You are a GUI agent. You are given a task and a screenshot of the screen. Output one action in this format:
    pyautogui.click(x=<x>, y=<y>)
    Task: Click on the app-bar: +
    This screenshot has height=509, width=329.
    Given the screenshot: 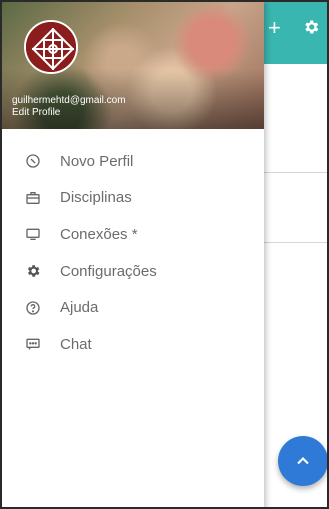 What is the action you would take?
    pyautogui.click(x=294, y=33)
    